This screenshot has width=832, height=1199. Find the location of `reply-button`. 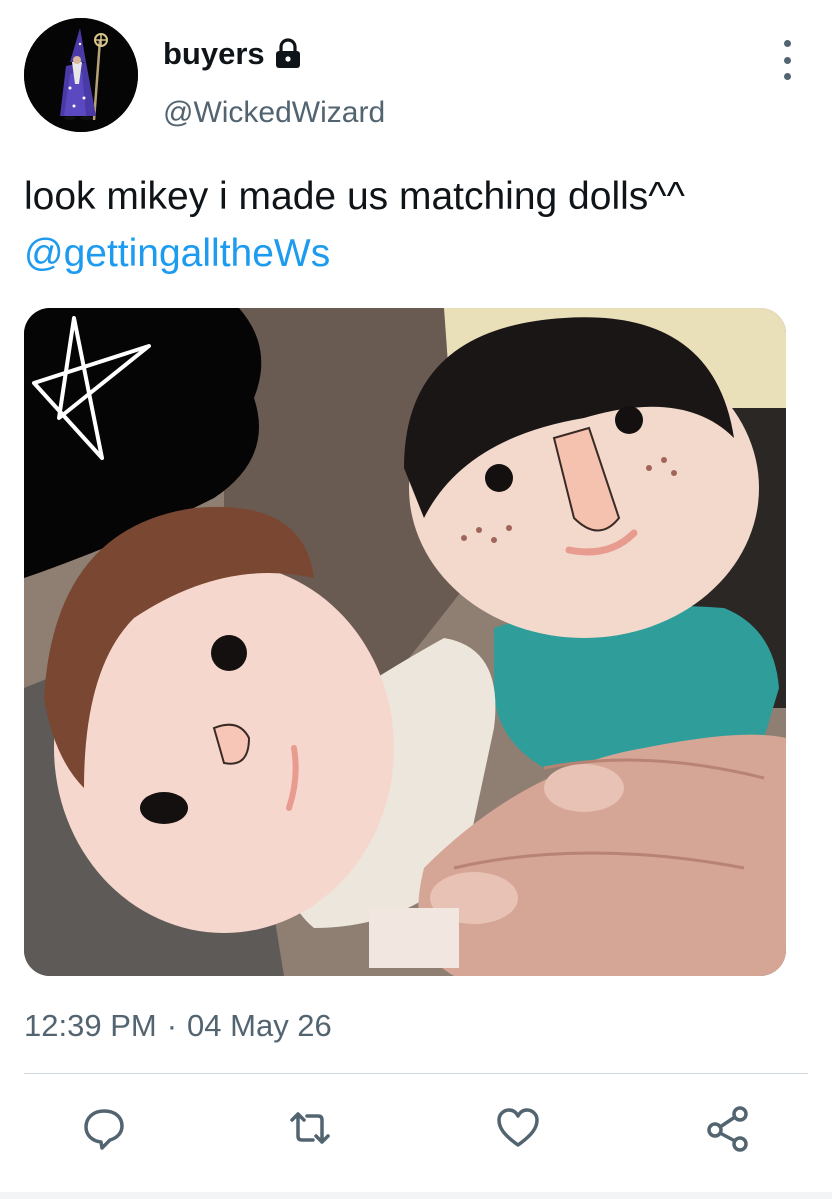

reply-button is located at coordinates (104, 1128).